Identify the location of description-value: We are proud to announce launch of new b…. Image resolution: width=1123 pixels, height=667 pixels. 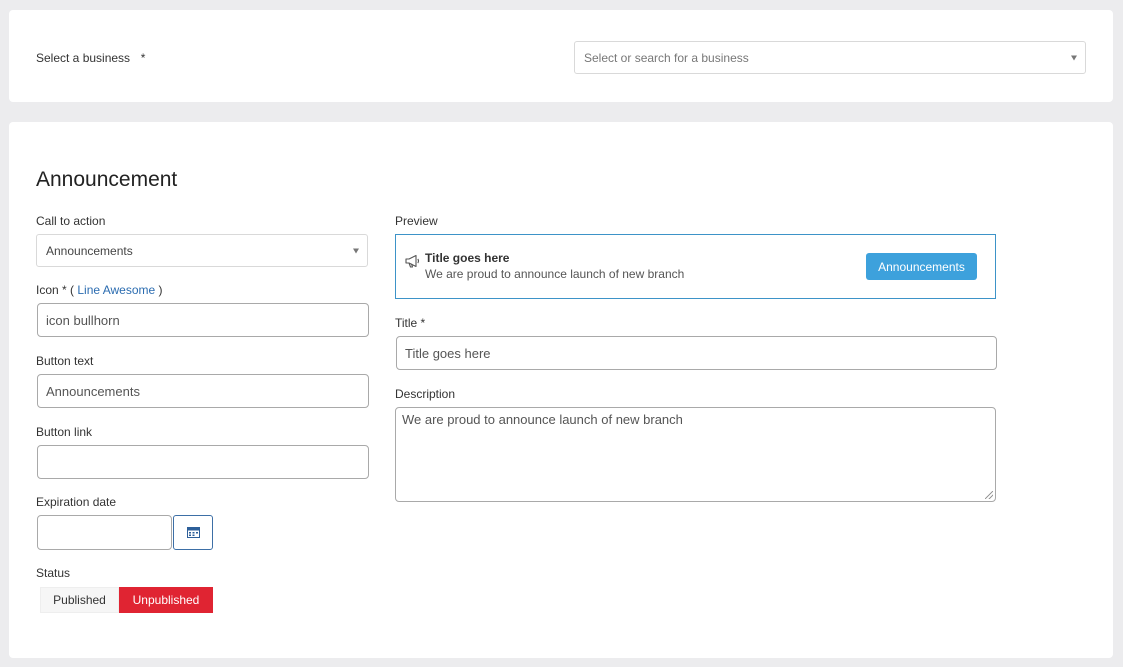
(542, 419).